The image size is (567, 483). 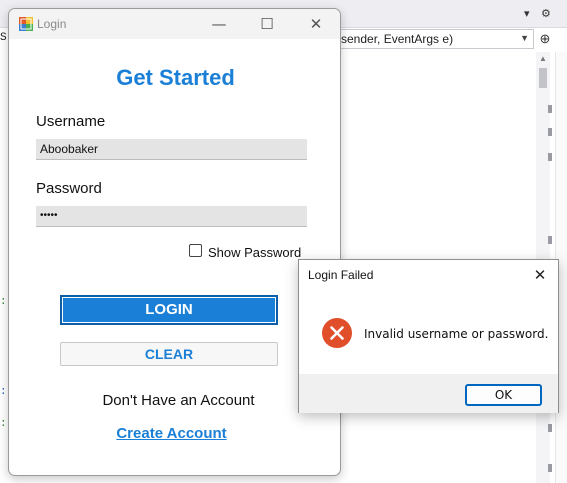 What do you see at coordinates (3, 38) in the screenshot?
I see `ide-left-code-fragment: S` at bounding box center [3, 38].